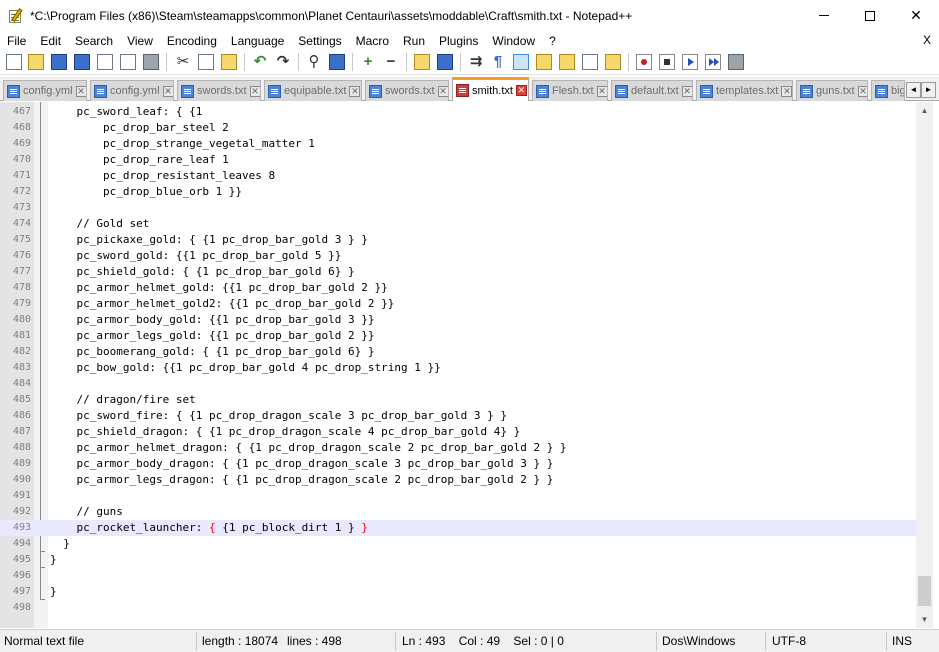 The image size is (939, 652). Describe the element at coordinates (192, 41) in the screenshot. I see `menu-encoding: Encoding` at that location.